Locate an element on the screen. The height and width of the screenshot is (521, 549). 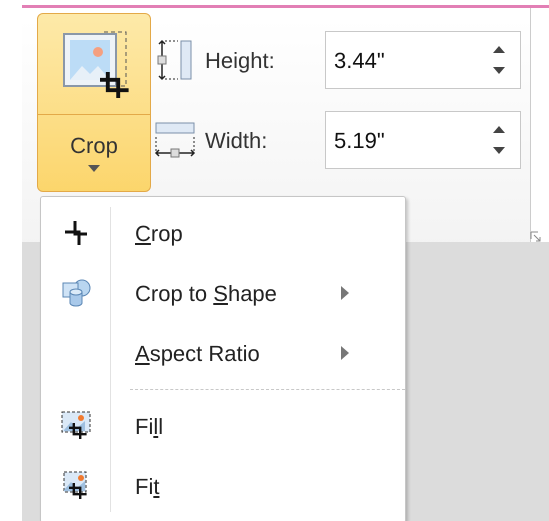
menu-item: Crop to Shape is located at coordinates (223, 293).